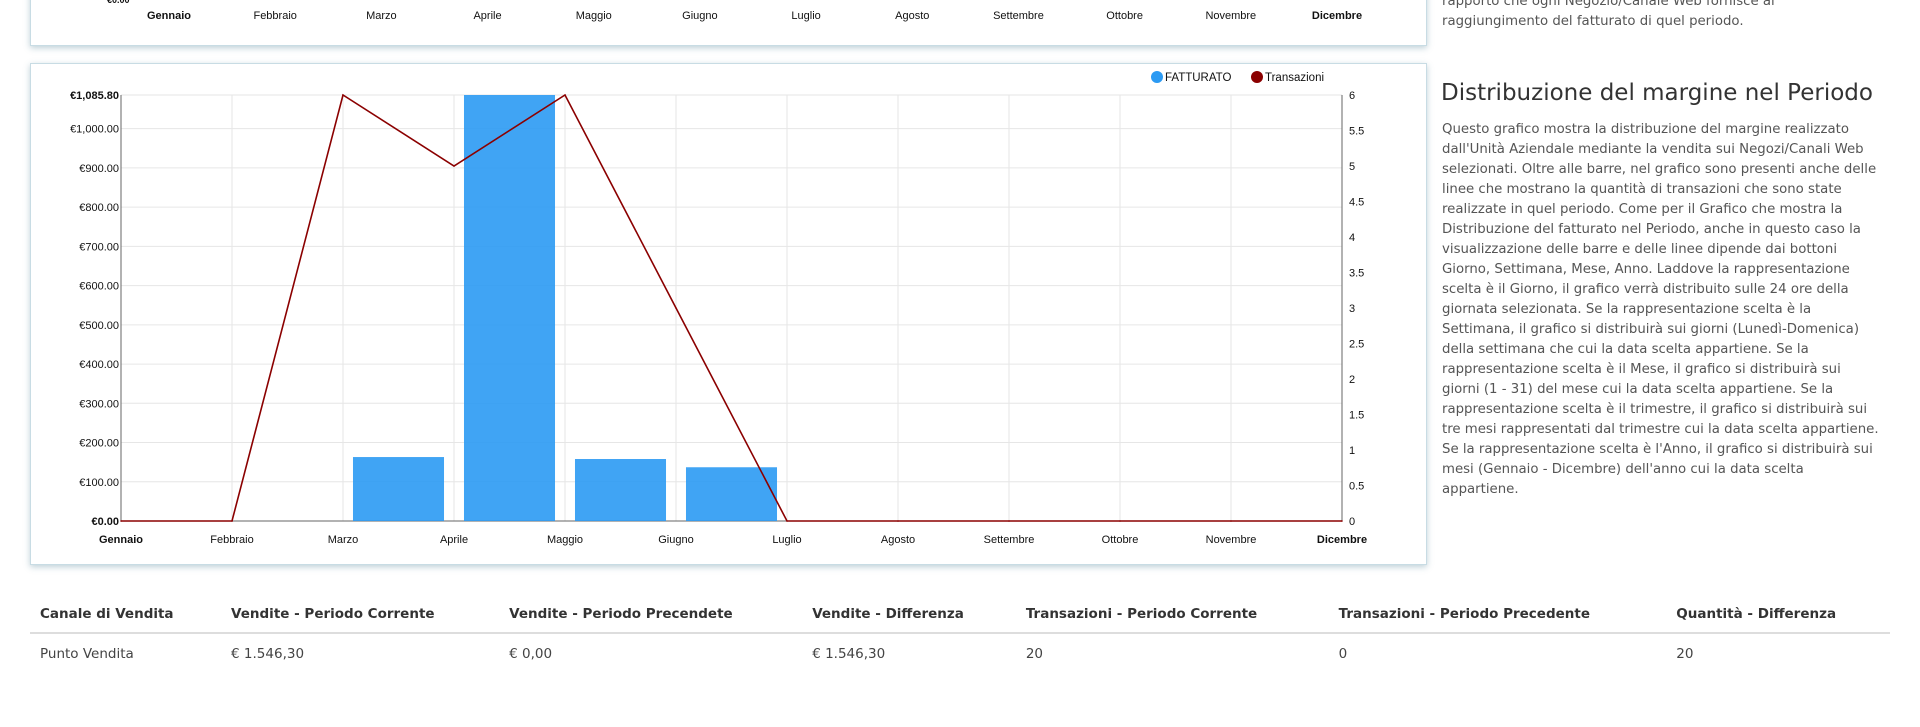  Describe the element at coordinates (360, 620) in the screenshot. I see `col-vendite-corrente: Vendite - Periodo Corrente` at that location.